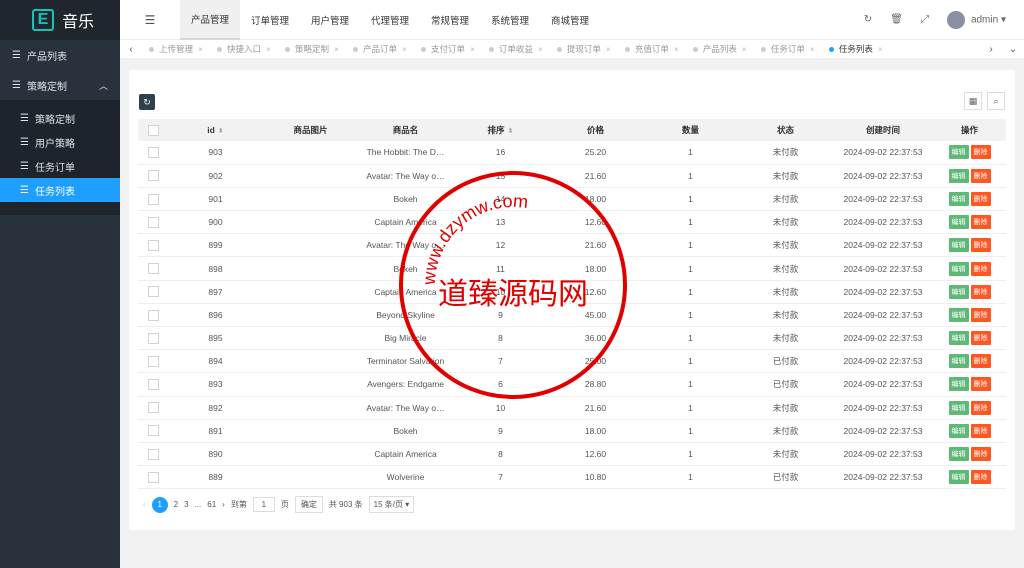  I want to click on next-page-icon: ›, so click(223, 504).